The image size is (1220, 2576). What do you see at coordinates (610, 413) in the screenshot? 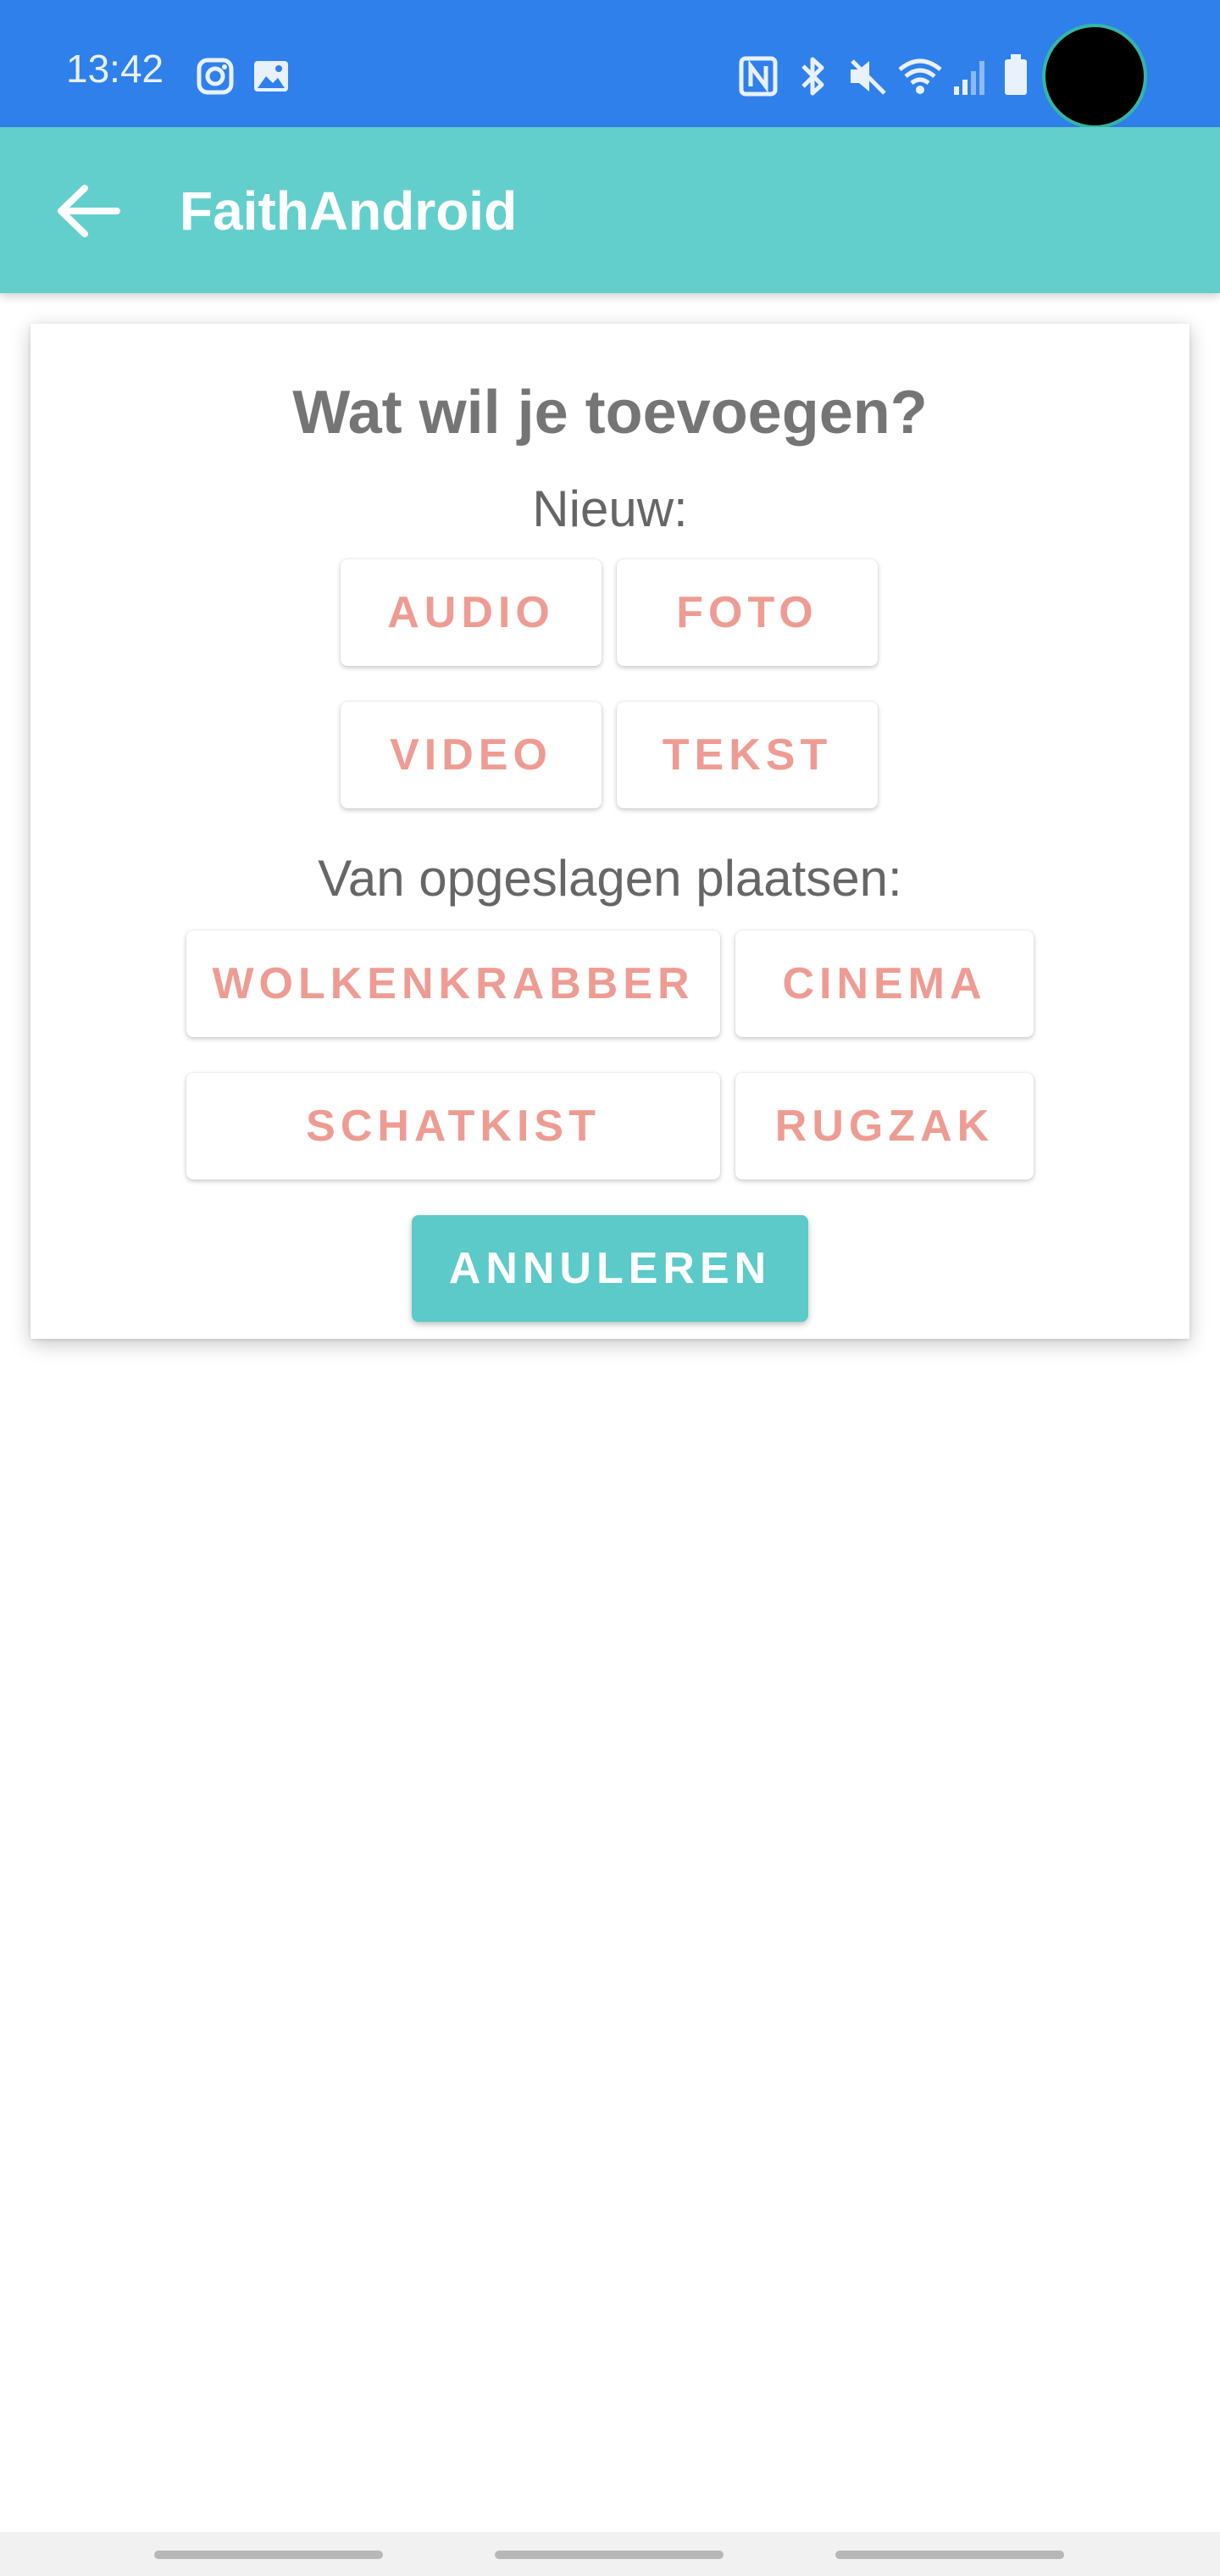
I see `dialog-title: Wat wil je toevoegen?` at bounding box center [610, 413].